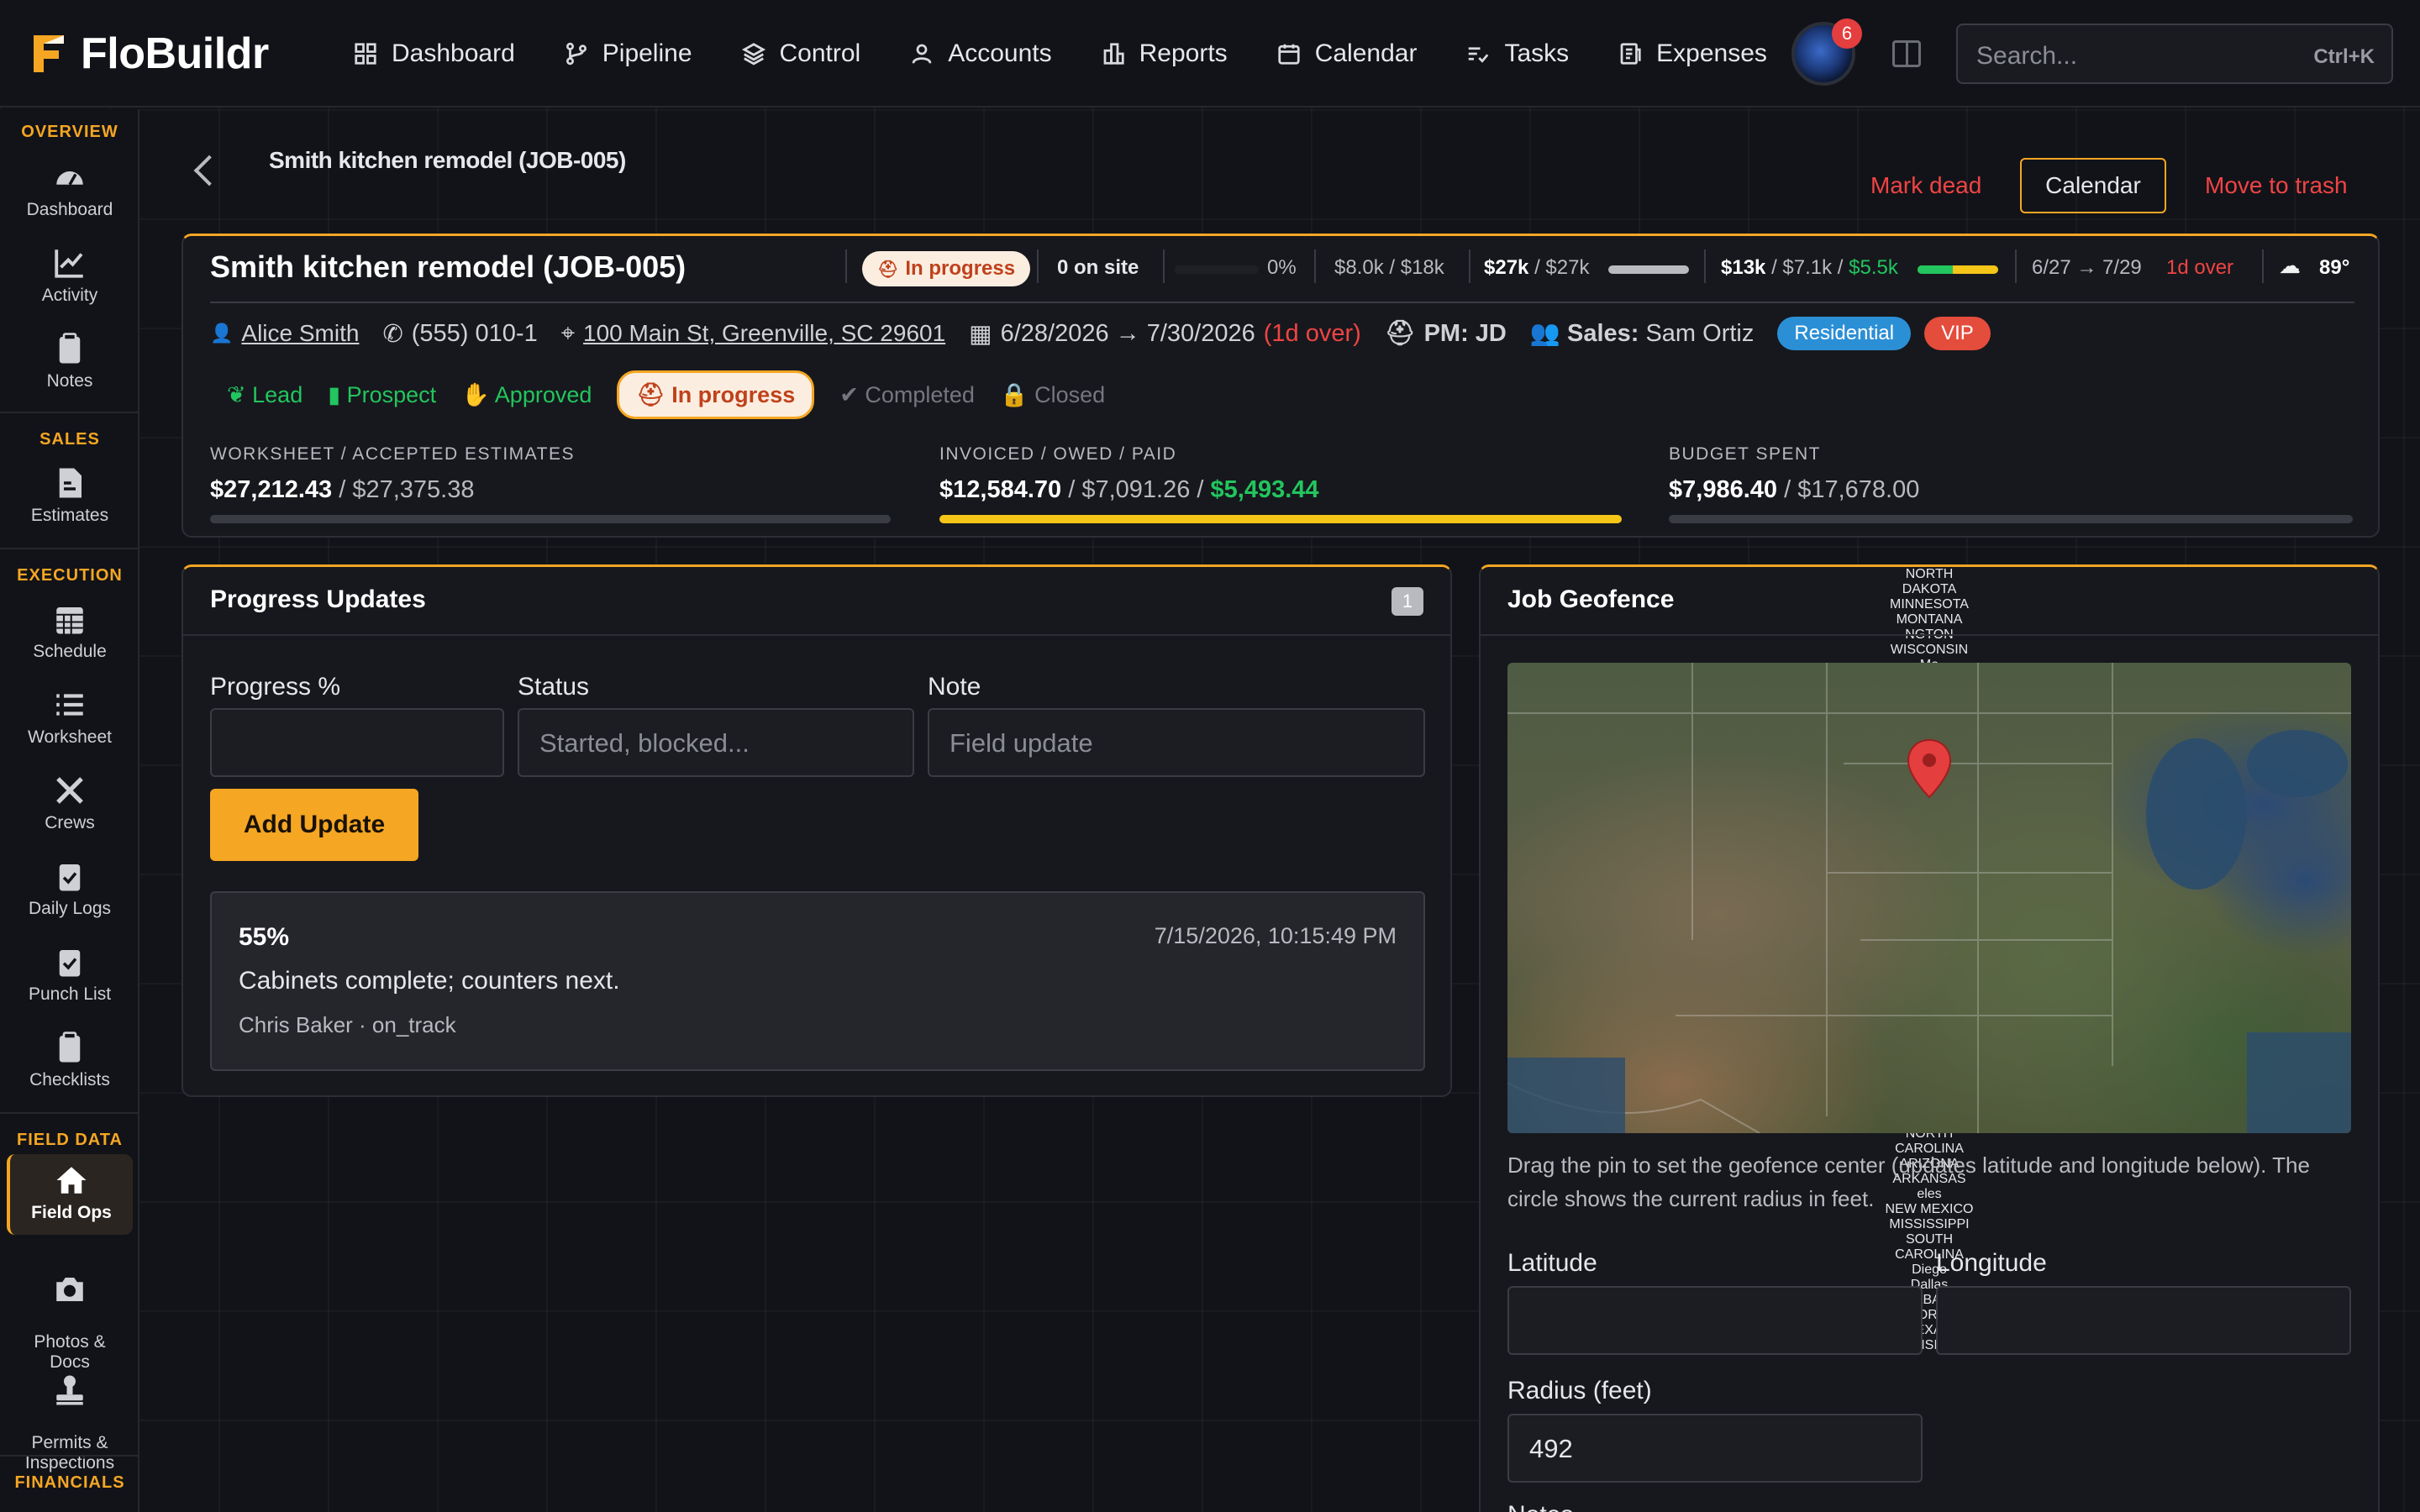 Image resolution: width=2420 pixels, height=1512 pixels. What do you see at coordinates (69, 974) in the screenshot?
I see `sidebar-item-punch-list: Punch List` at bounding box center [69, 974].